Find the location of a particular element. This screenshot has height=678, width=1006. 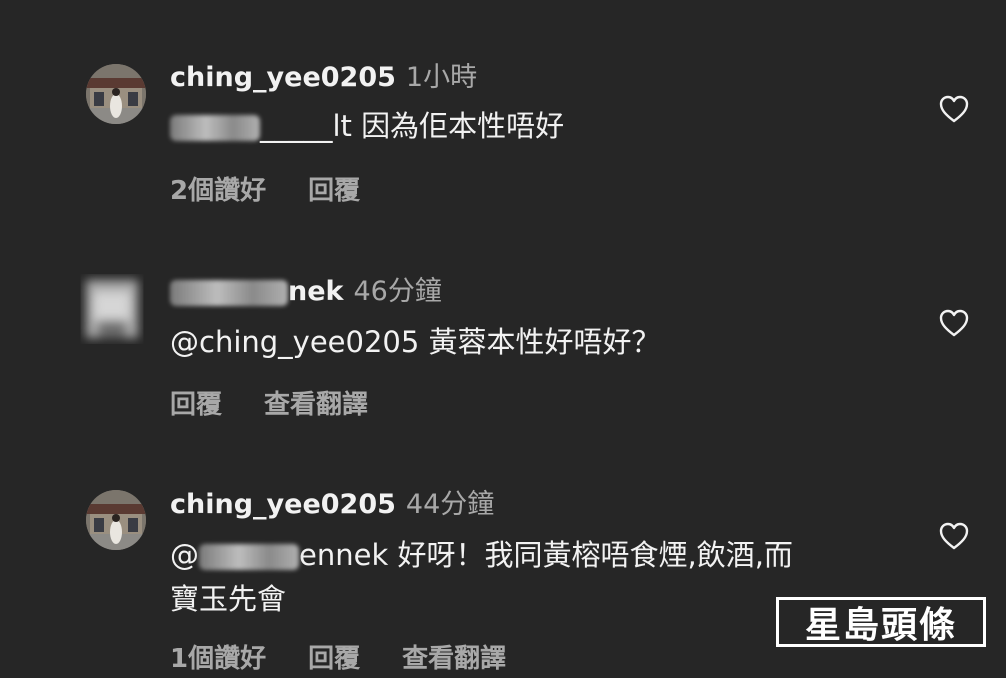

redacted-username is located at coordinates (229, 292).